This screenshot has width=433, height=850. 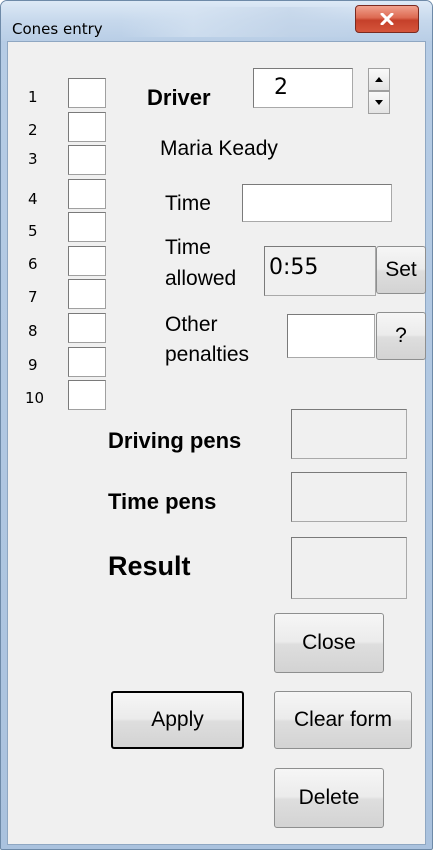 I want to click on window-close-button, so click(x=387, y=19).